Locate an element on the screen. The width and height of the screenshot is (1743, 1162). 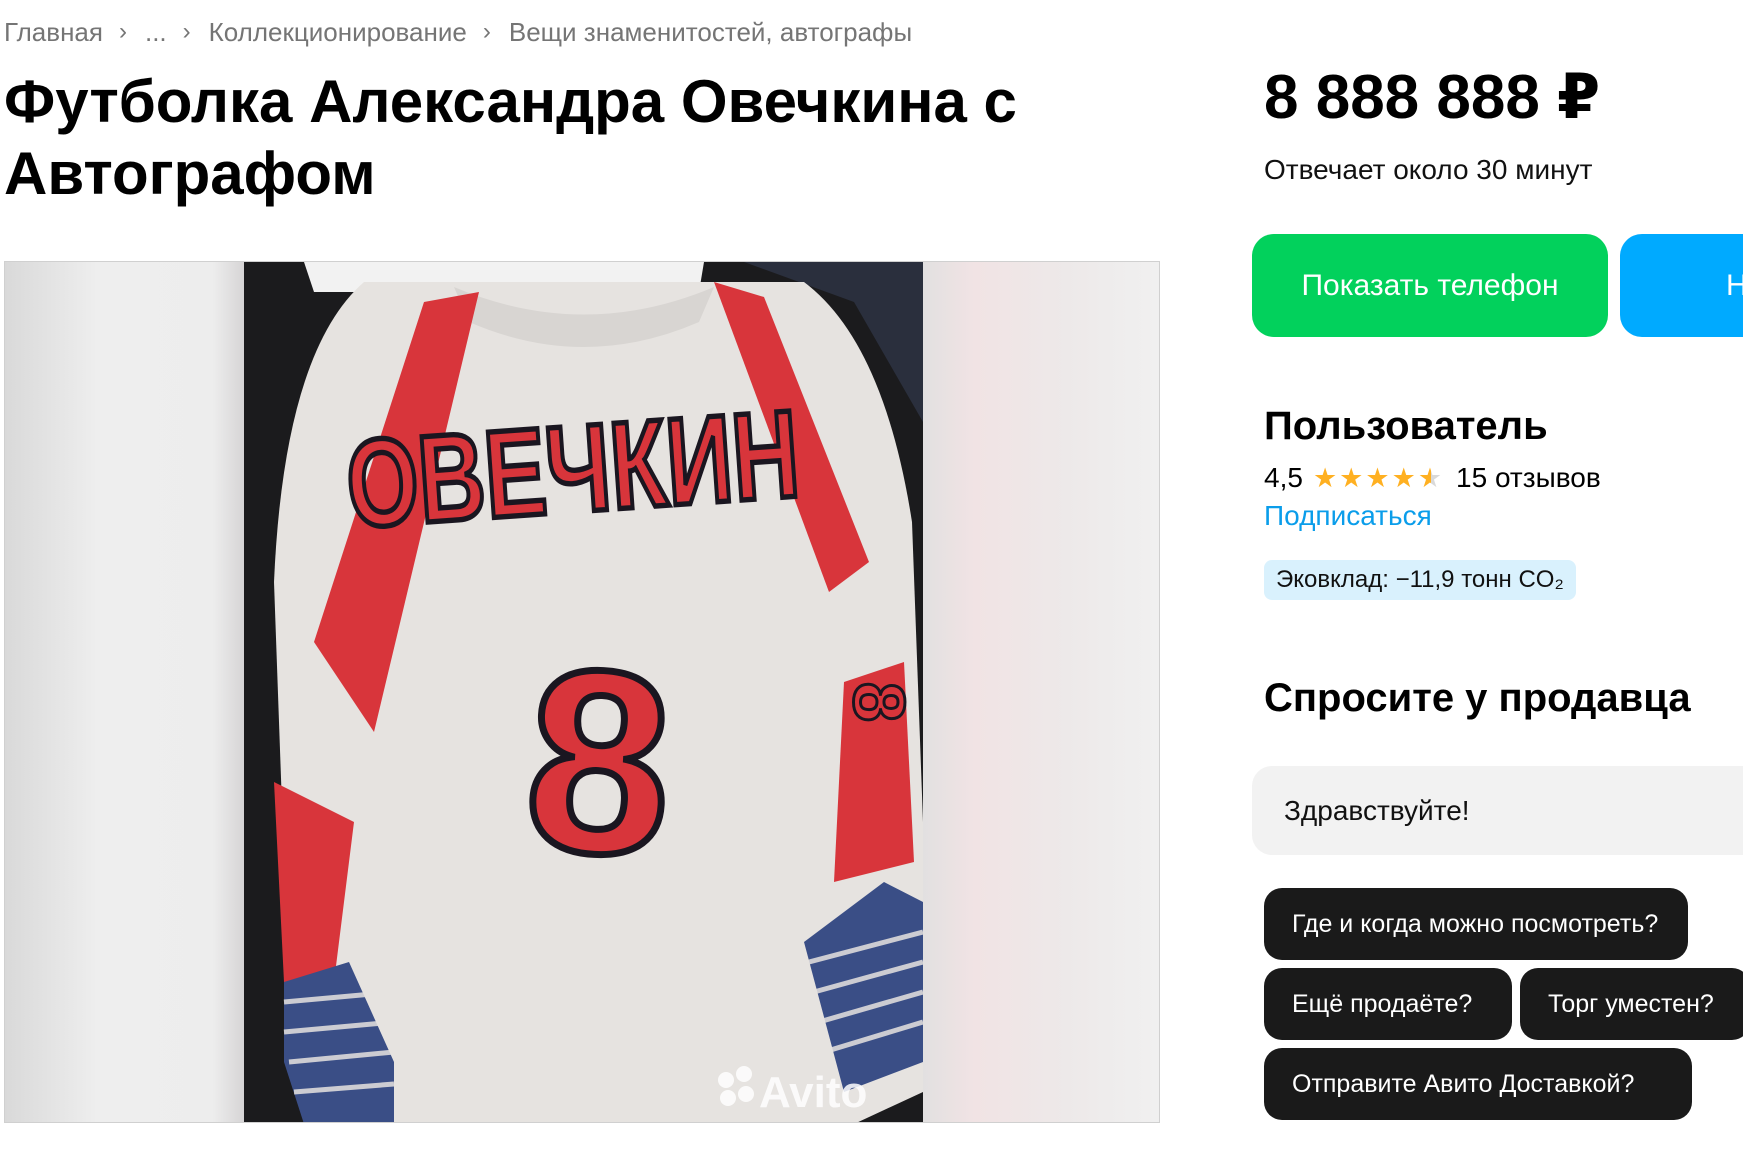
breadcrumb-collecting: Коллекционирование is located at coordinates (338, 32).